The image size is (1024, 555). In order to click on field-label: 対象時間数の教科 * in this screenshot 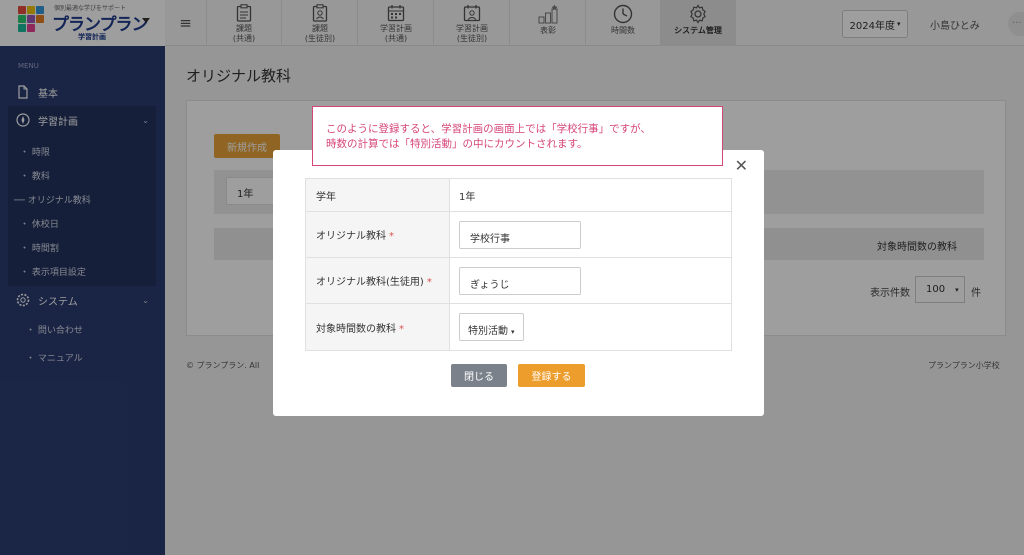, I will do `click(377, 327)`.